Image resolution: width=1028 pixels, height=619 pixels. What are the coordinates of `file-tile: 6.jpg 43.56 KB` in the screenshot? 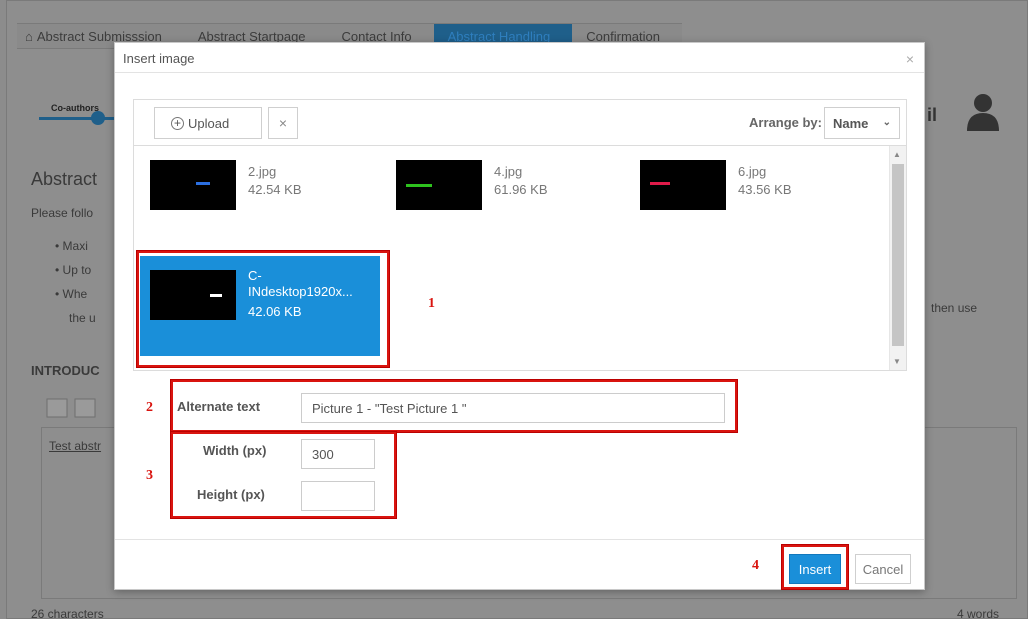 It's located at (750, 185).